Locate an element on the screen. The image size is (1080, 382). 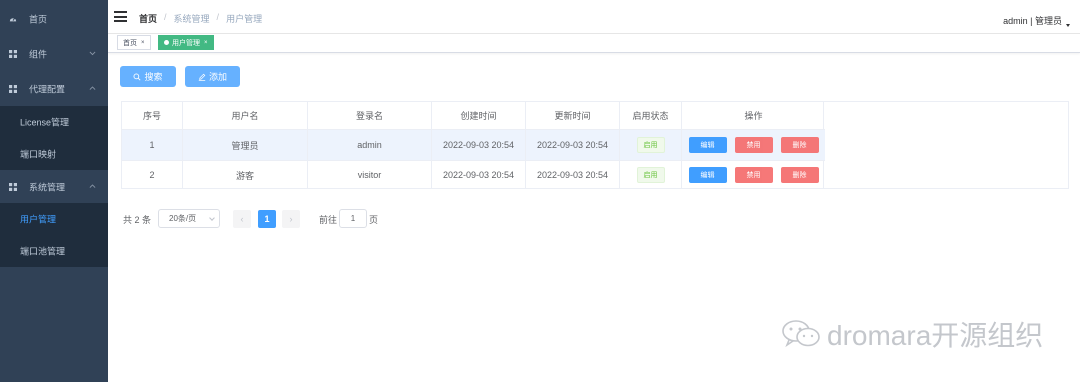
navbar: 首页 / 系统管理 / 用户管理 admin | 管理员 is located at coordinates (594, 17).